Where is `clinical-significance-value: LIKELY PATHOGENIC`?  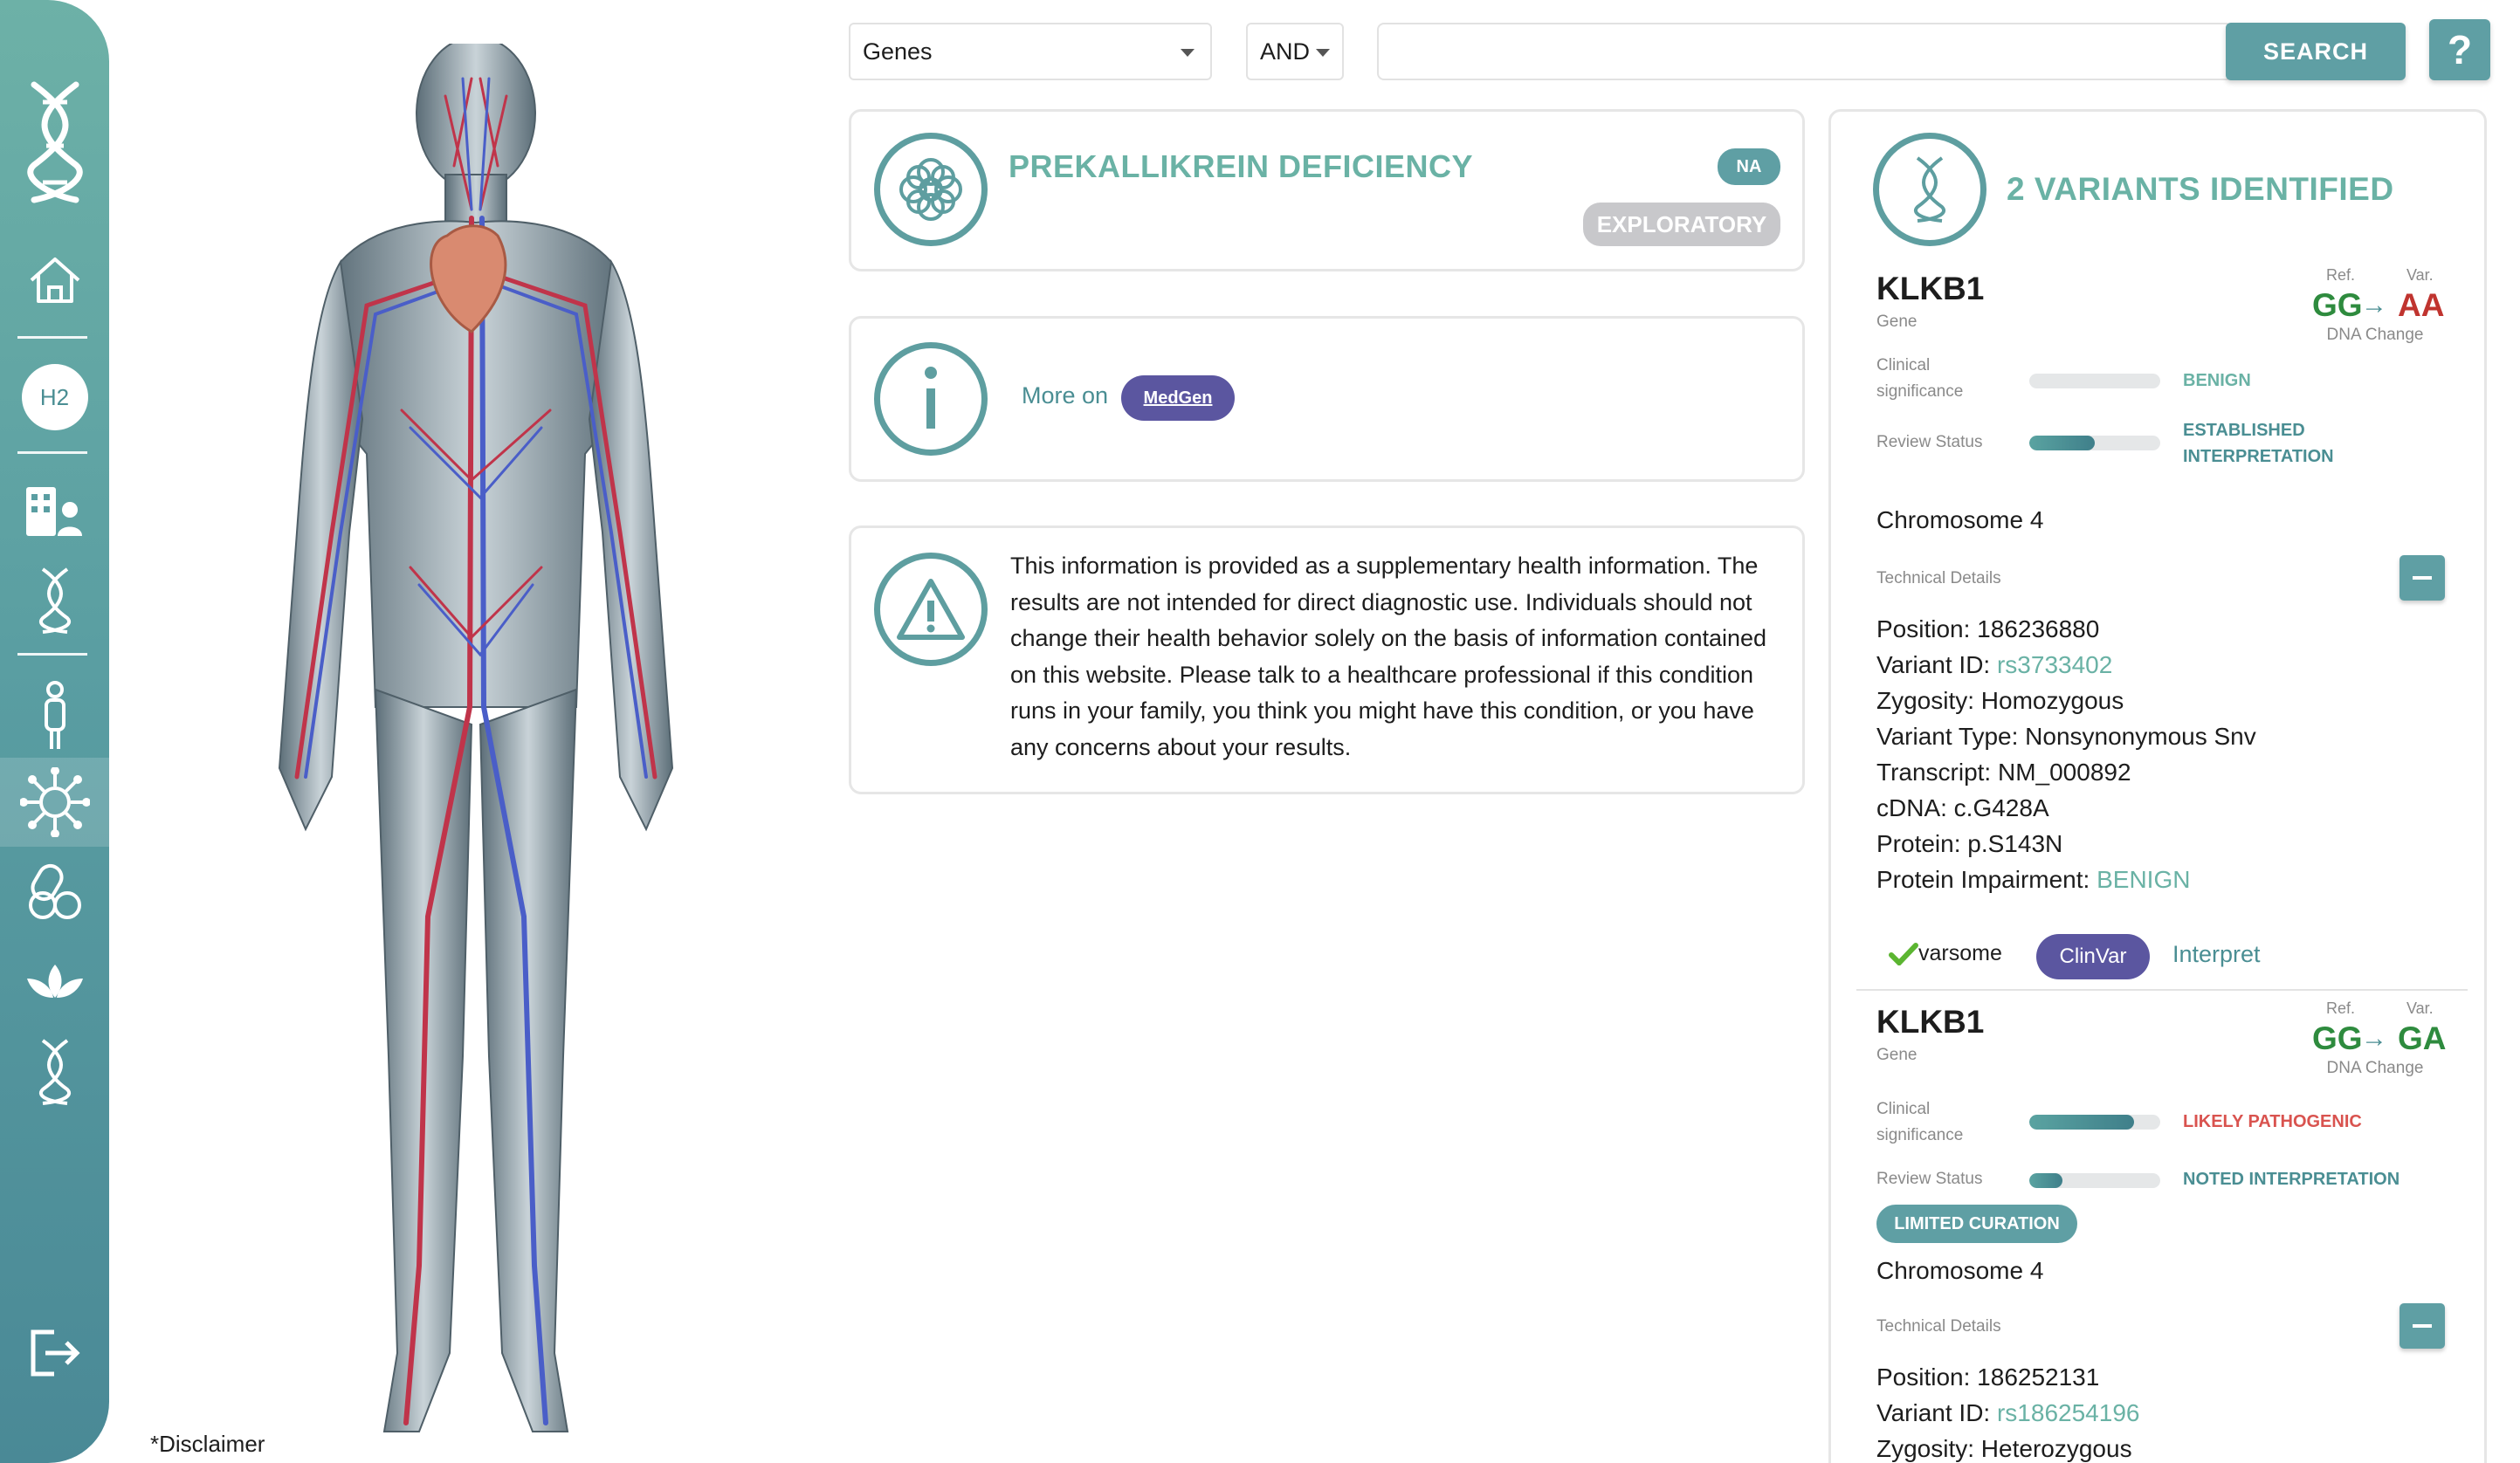 clinical-significance-value: LIKELY PATHOGENIC is located at coordinates (2272, 1121).